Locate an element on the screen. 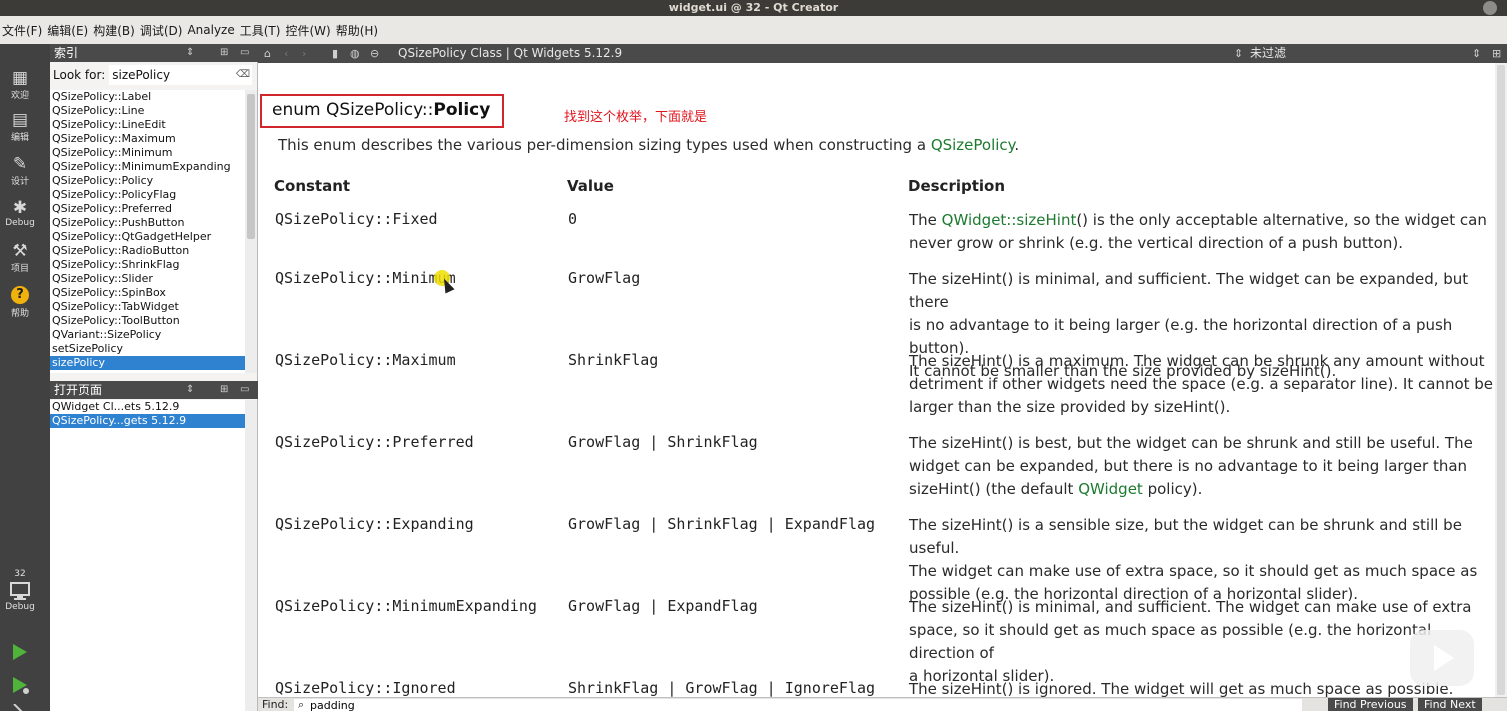 Image resolution: width=1507 pixels, height=711 pixels. bug-icon: ✱ is located at coordinates (20, 208).